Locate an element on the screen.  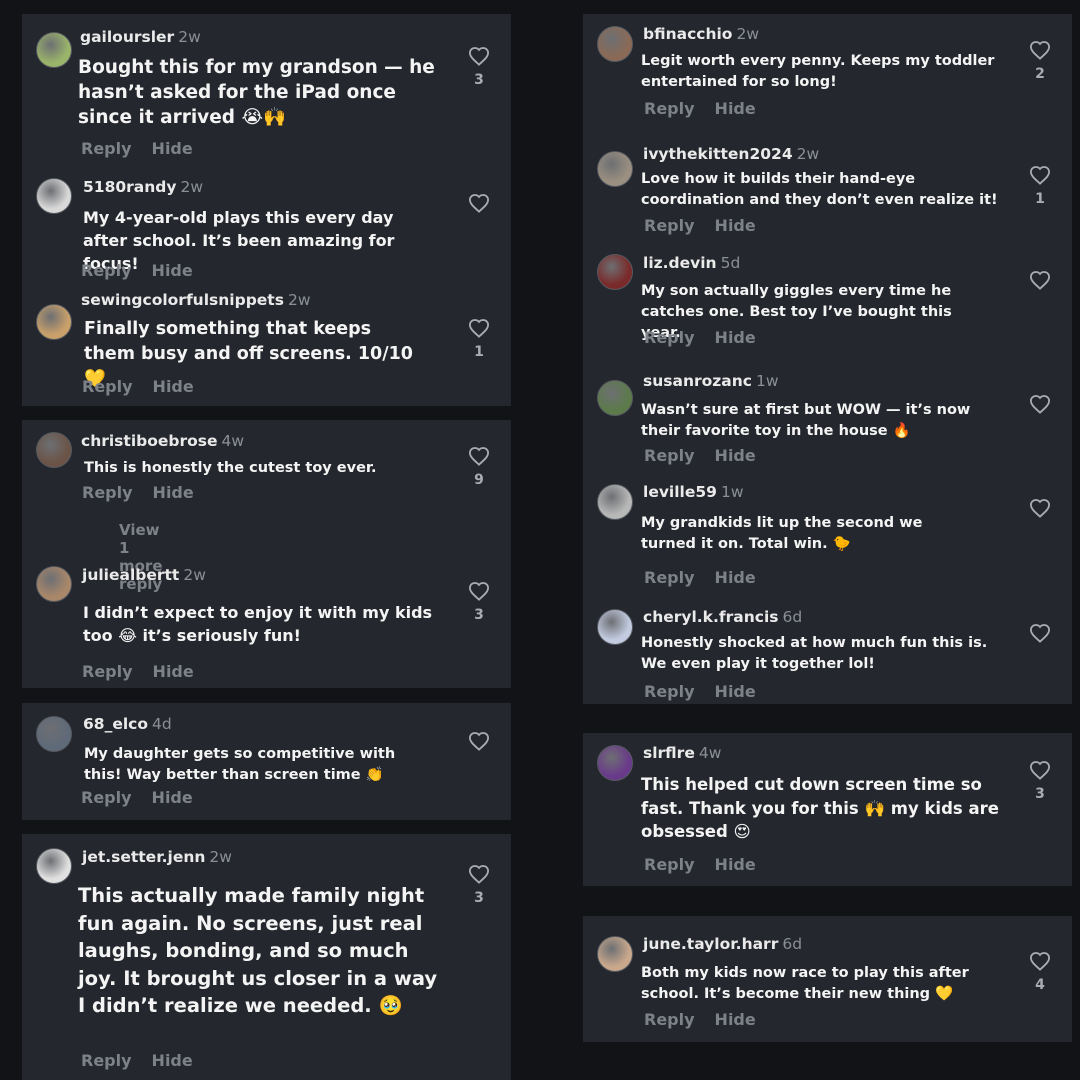
username: jet.setter.jenn is located at coordinates (143, 857).